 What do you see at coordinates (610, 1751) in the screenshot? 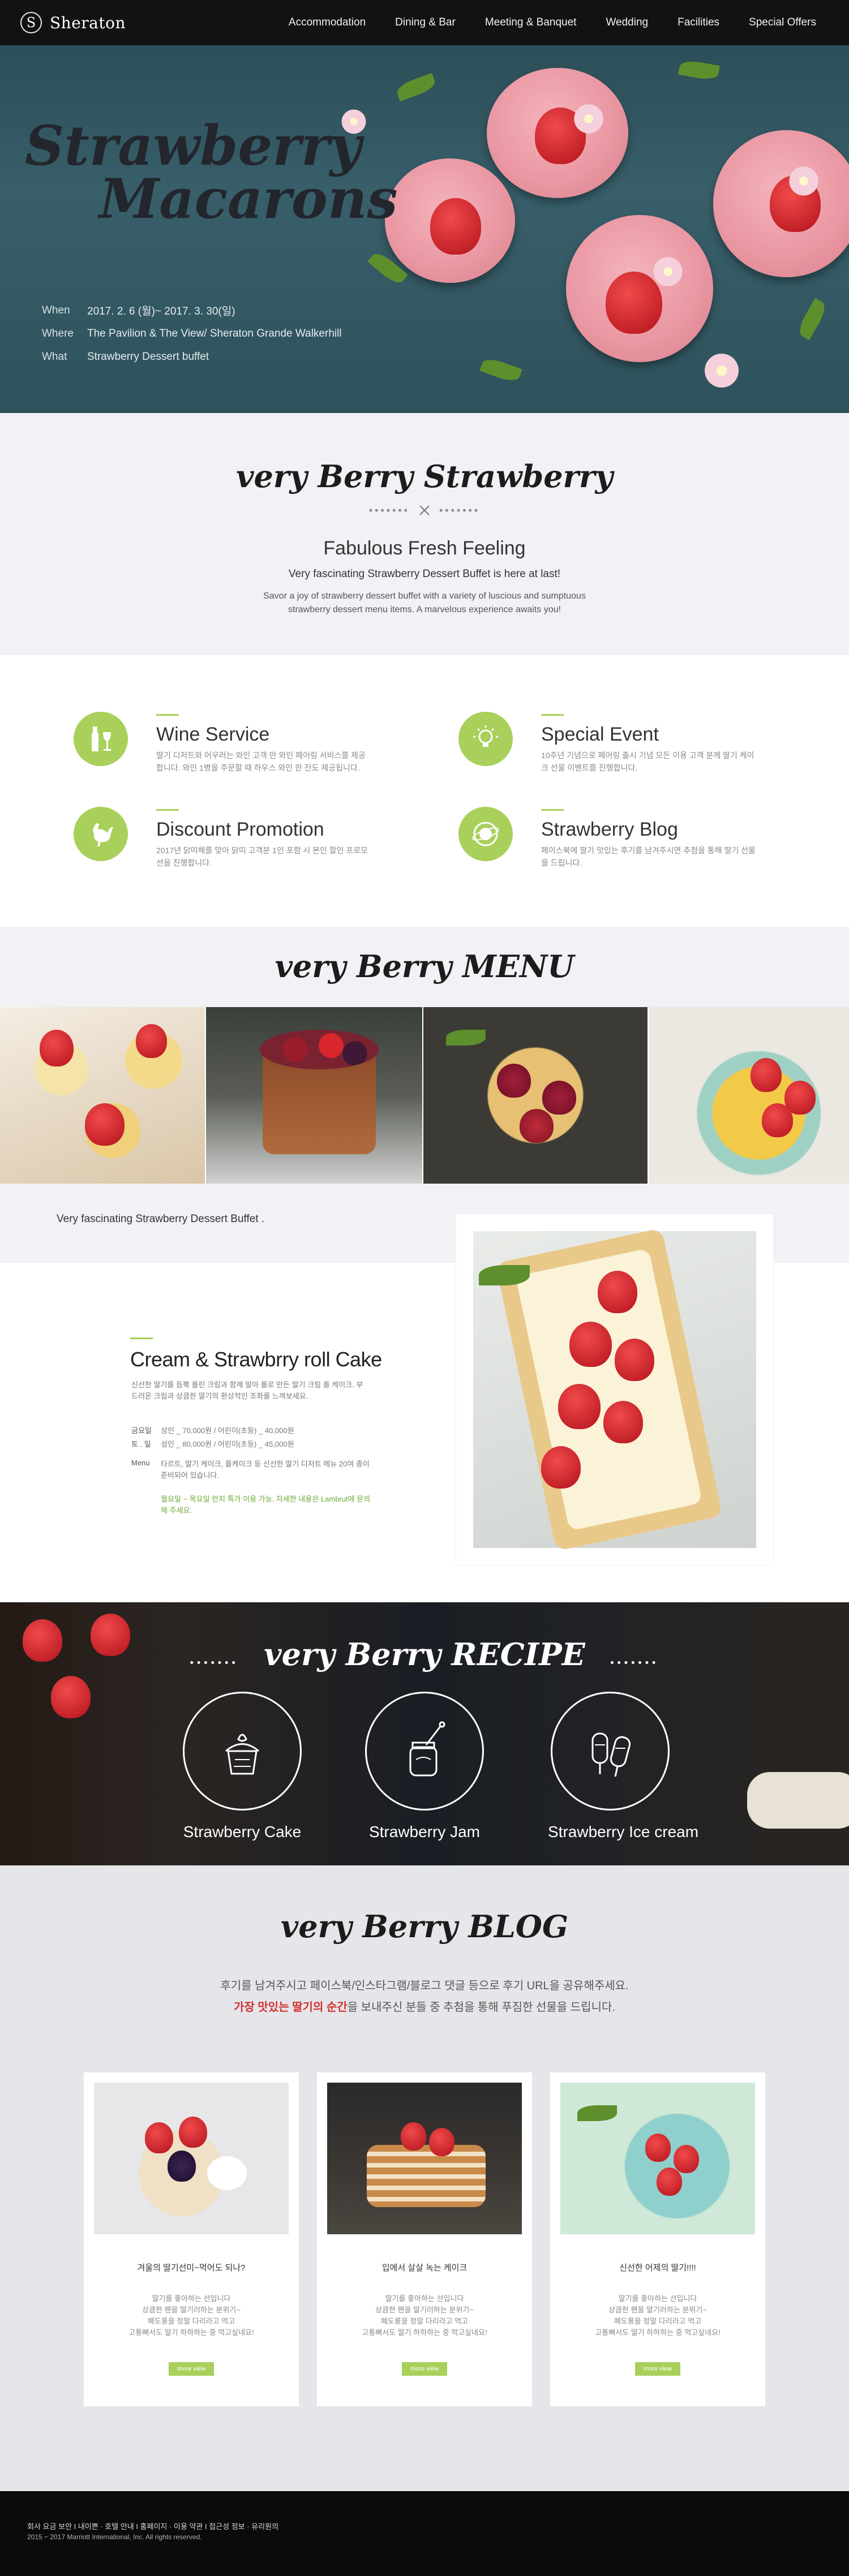
I see `popsicle-icon` at bounding box center [610, 1751].